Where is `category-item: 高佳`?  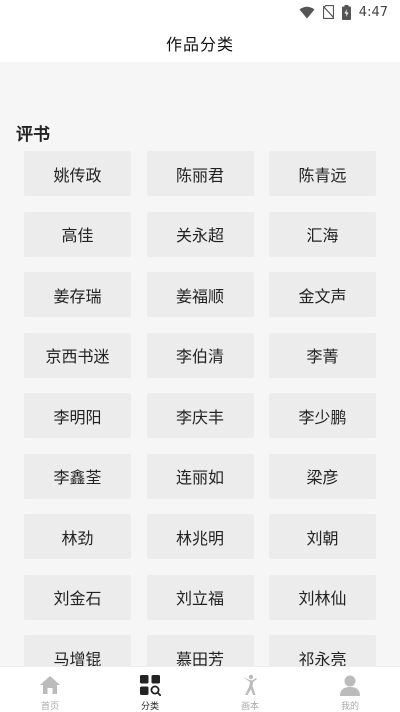 category-item: 高佳 is located at coordinates (77, 234).